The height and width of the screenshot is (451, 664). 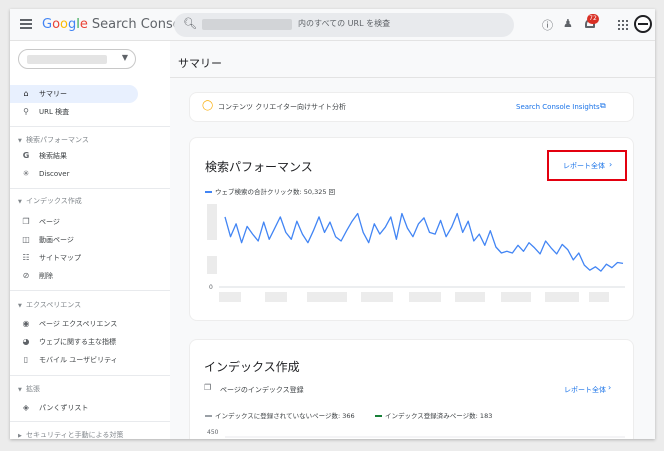 What do you see at coordinates (74, 258) in the screenshot?
I see `sidebar-item-sitemaps: ☷ サイトマップ` at bounding box center [74, 258].